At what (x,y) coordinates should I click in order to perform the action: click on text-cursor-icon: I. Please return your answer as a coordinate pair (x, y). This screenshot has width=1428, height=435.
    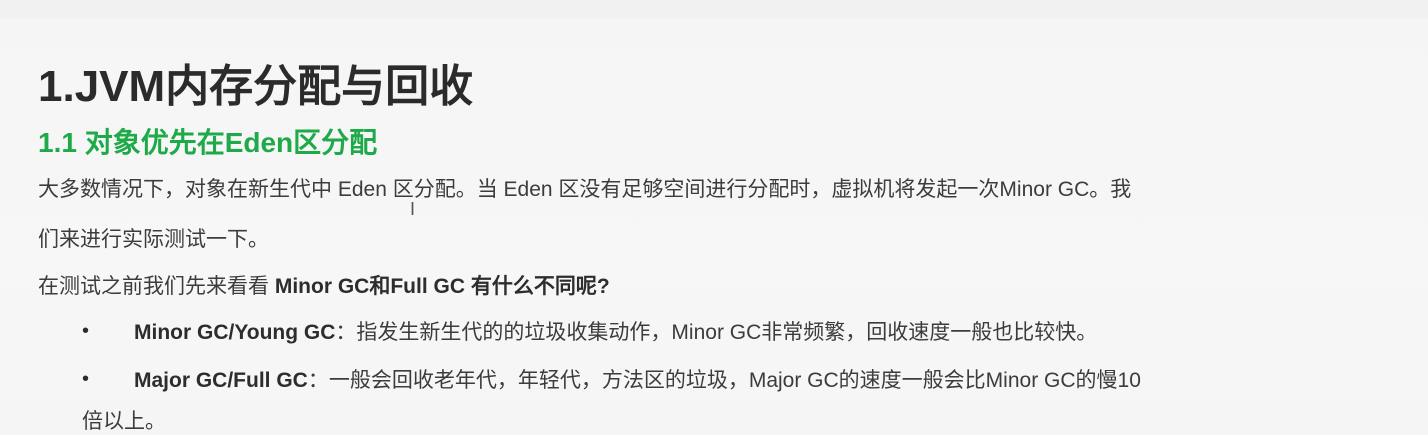
    Looking at the image, I should click on (413, 209).